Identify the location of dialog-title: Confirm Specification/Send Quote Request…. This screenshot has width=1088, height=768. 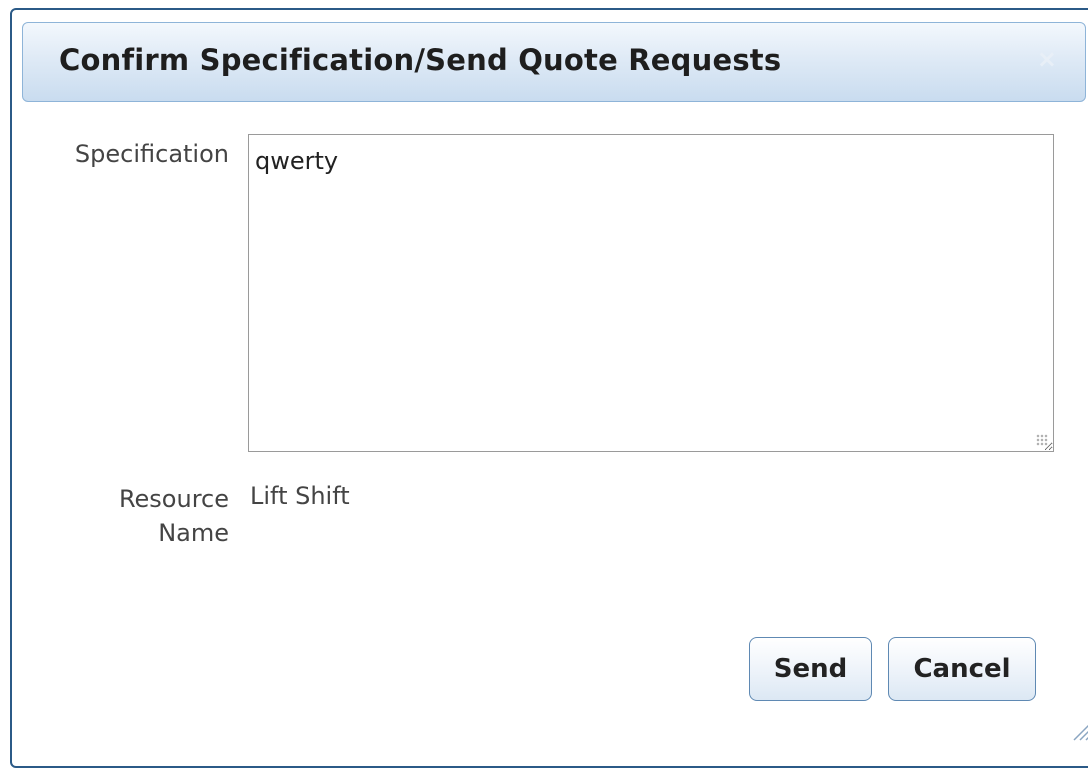
(420, 60).